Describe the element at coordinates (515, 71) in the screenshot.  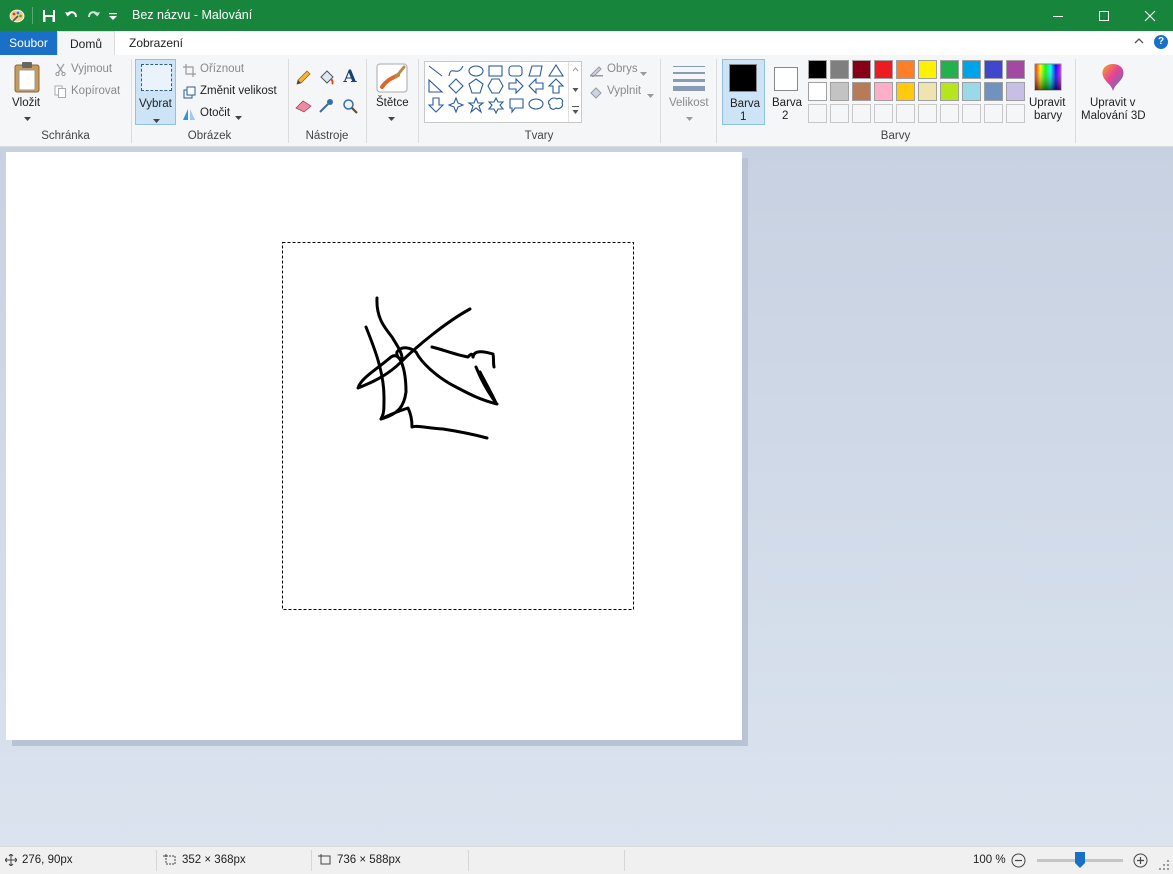
I see `shape-rounded-rectangle` at that location.